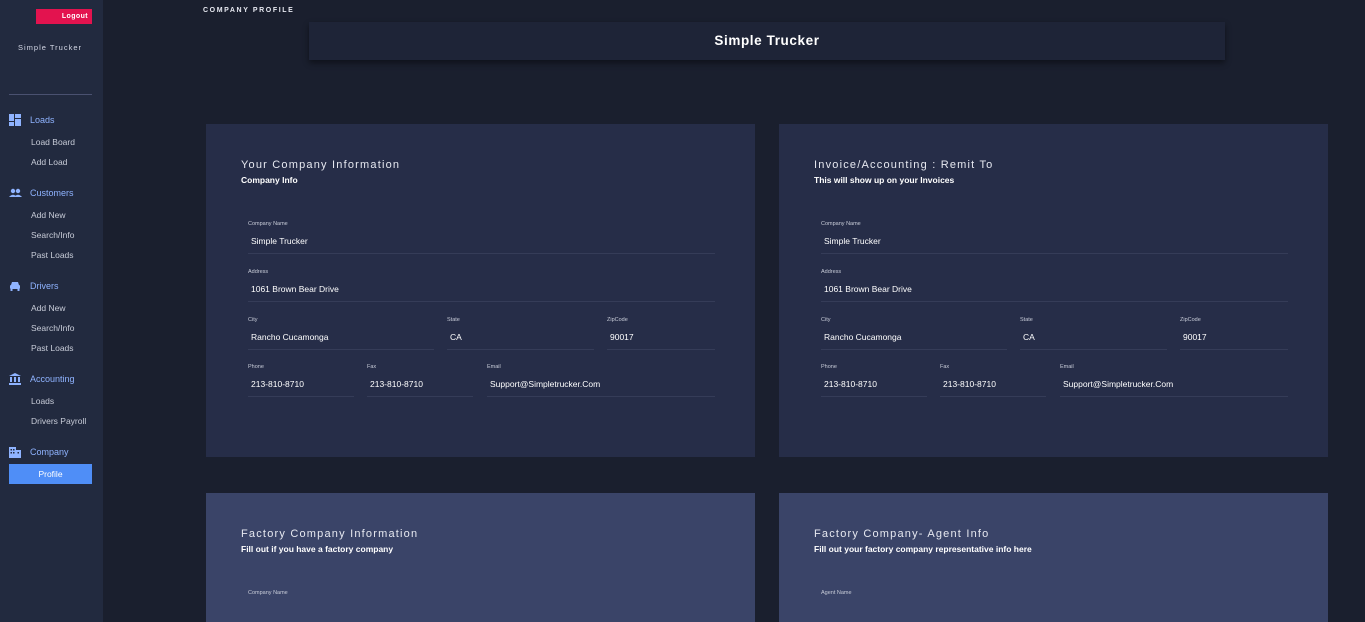 This screenshot has width=1365, height=622. I want to click on zipcode-value: 90017, so click(622, 337).